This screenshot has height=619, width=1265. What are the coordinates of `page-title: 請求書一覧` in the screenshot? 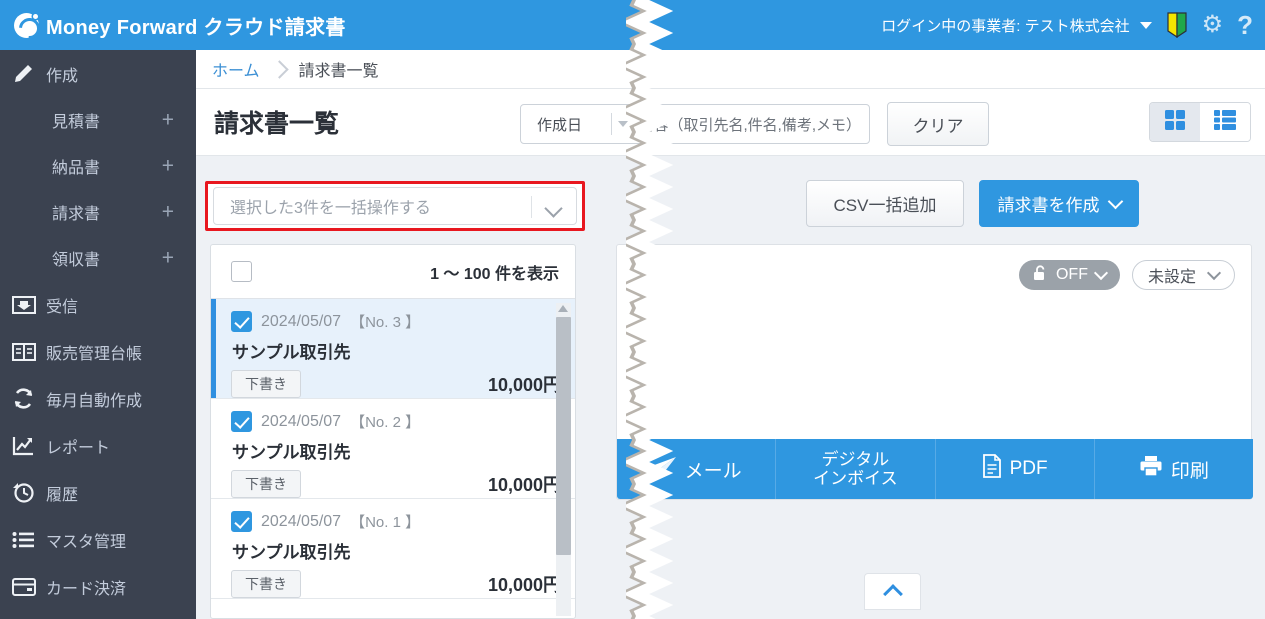 It's located at (277, 124).